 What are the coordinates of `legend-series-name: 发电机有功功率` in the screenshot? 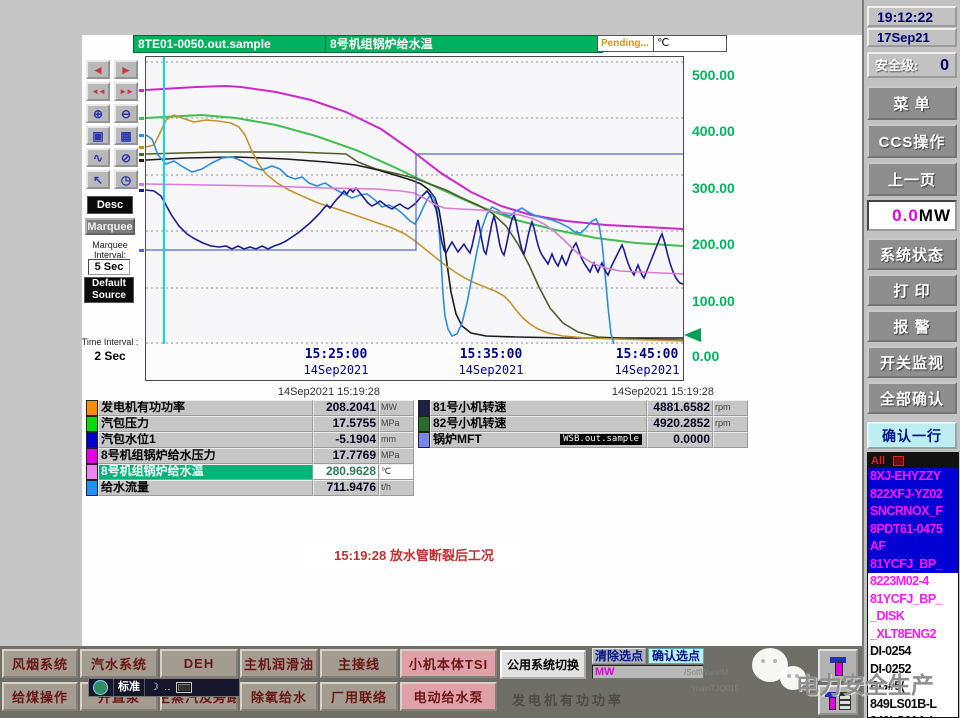 It's located at (205, 408).